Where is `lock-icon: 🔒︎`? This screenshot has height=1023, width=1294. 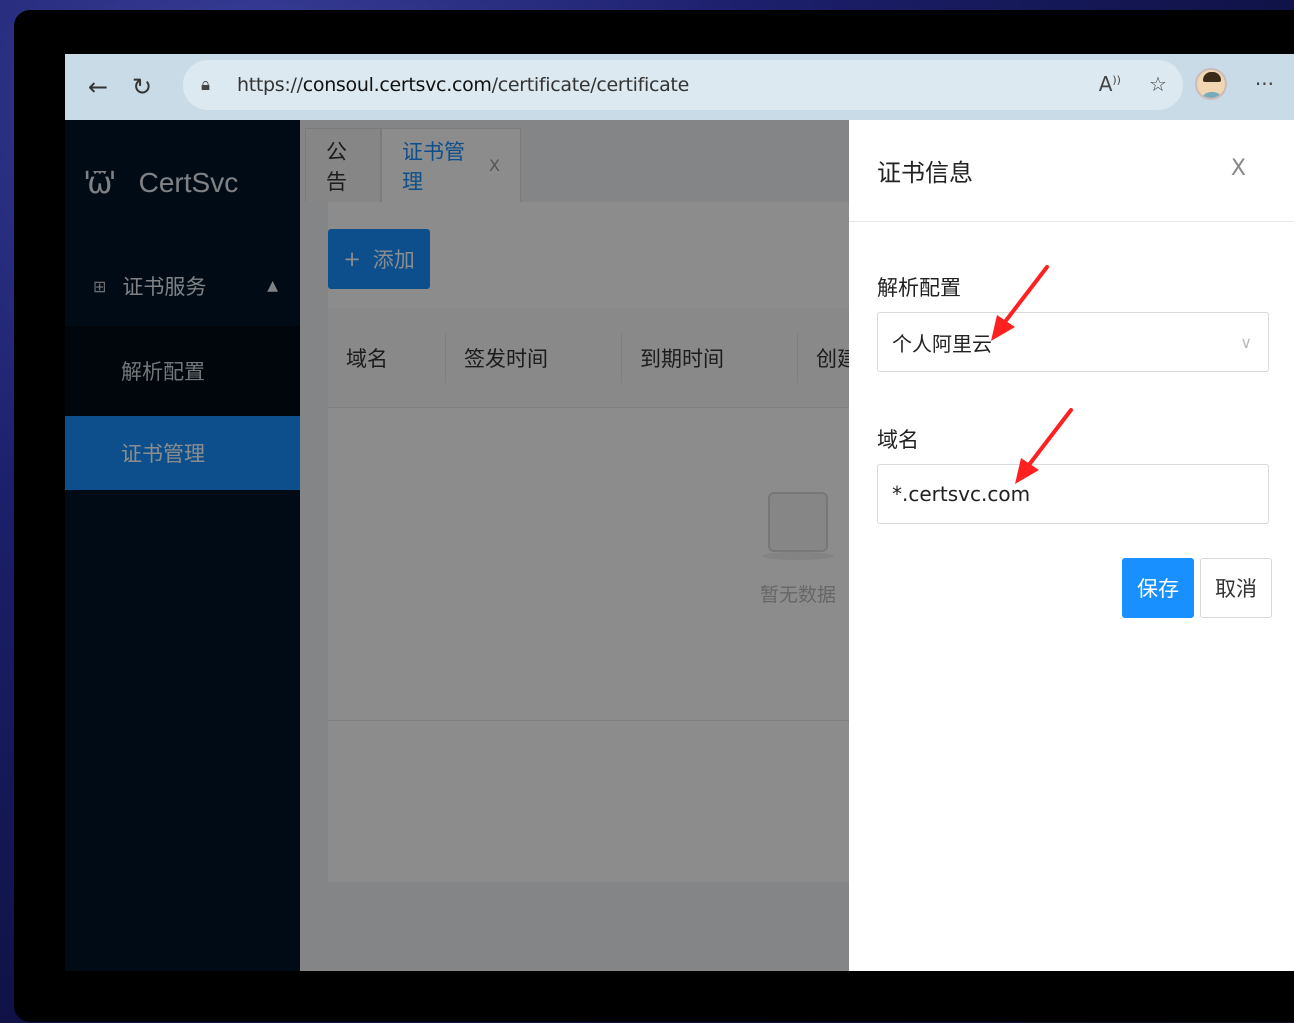
lock-icon: 🔒︎ is located at coordinates (211, 85).